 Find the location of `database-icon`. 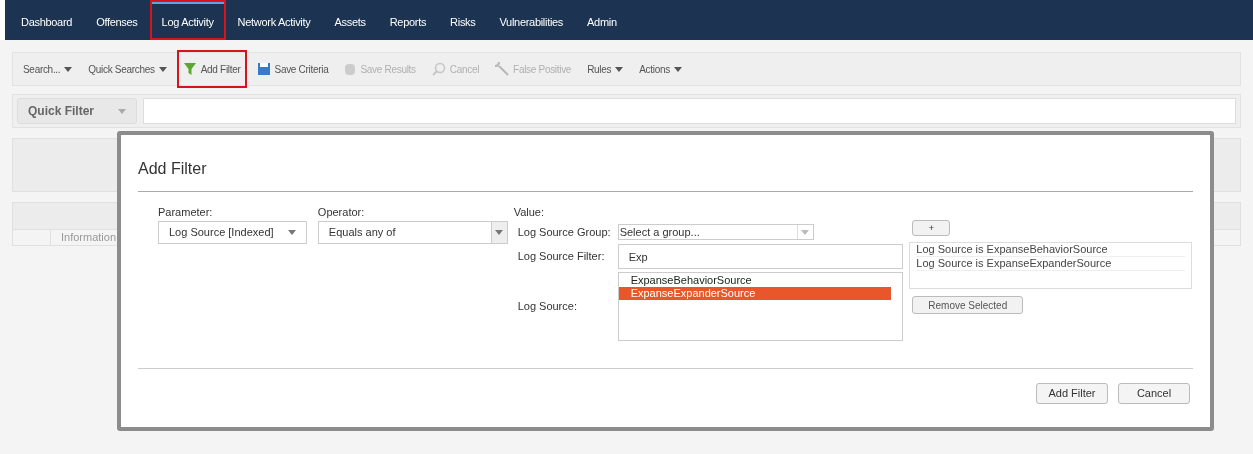

database-icon is located at coordinates (350, 69).